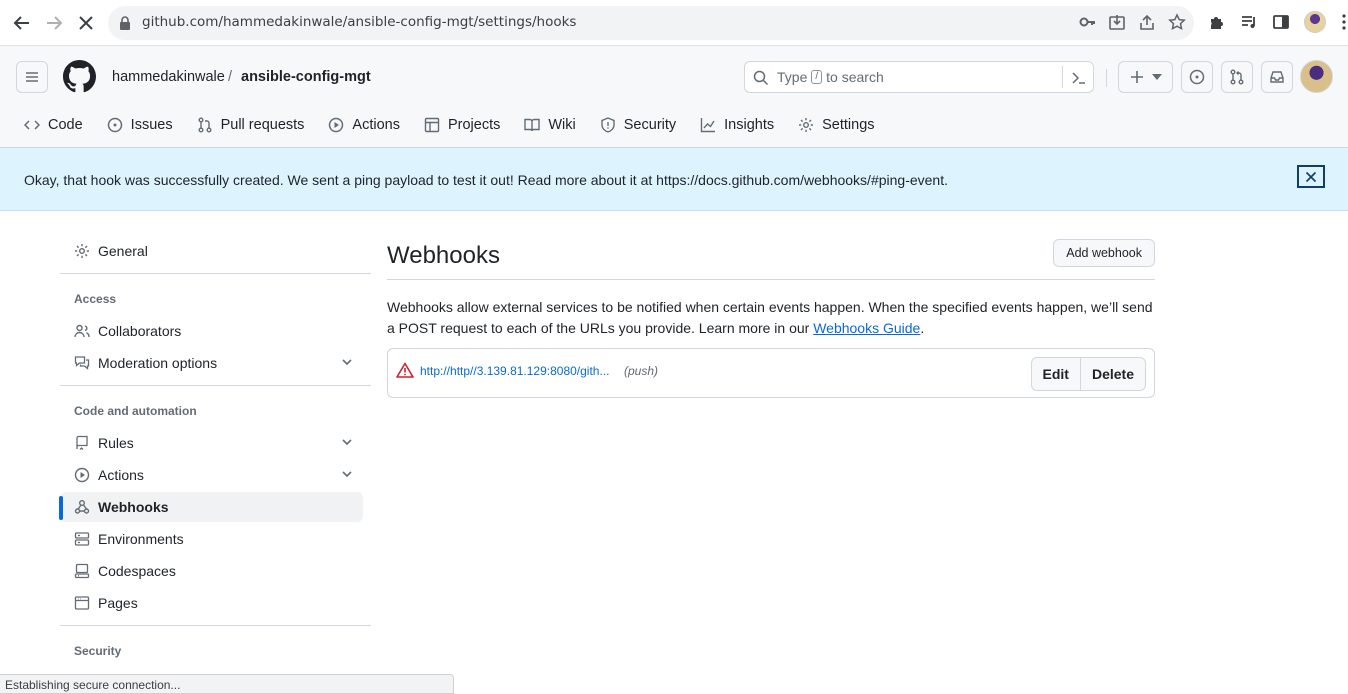  I want to click on sidebar-item-label: Moderation options, so click(158, 363).